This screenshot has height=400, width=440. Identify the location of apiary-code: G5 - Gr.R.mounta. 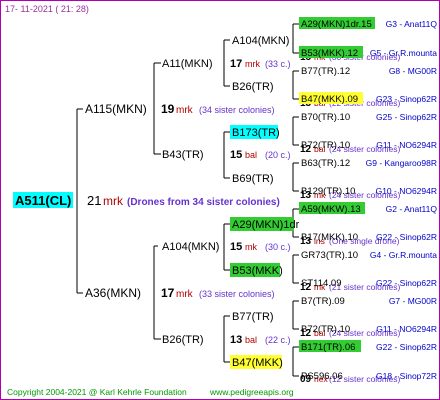
(403, 53).